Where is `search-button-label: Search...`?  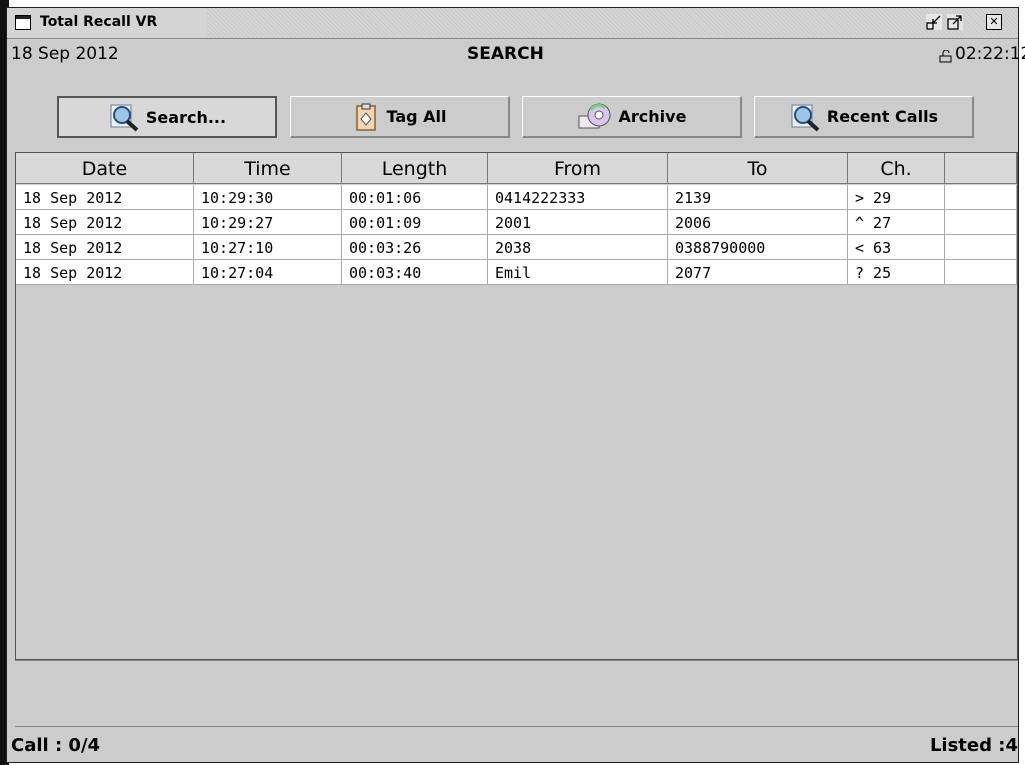
search-button-label: Search... is located at coordinates (186, 117).